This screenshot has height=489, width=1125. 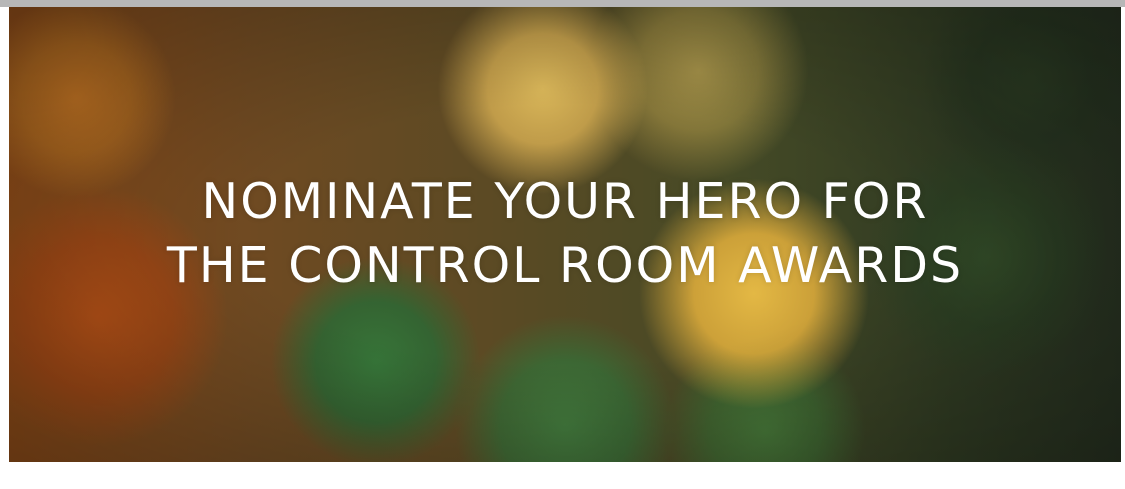 I want to click on bottom-whitespace, so click(x=562, y=475).